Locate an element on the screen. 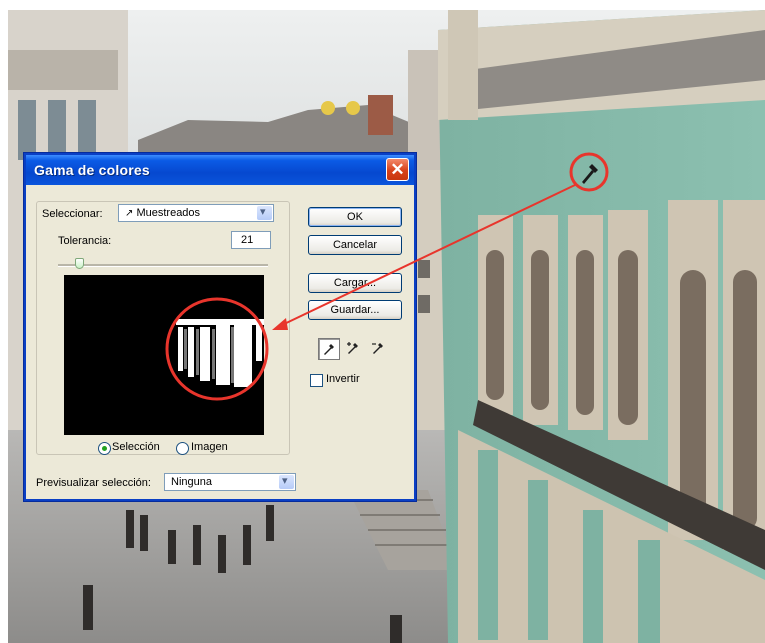  close-button: ✕ is located at coordinates (397, 169).